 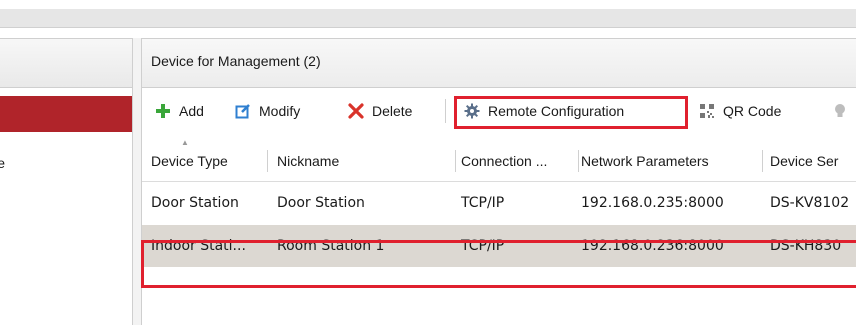 I want to click on edit-icon, so click(x=243, y=111).